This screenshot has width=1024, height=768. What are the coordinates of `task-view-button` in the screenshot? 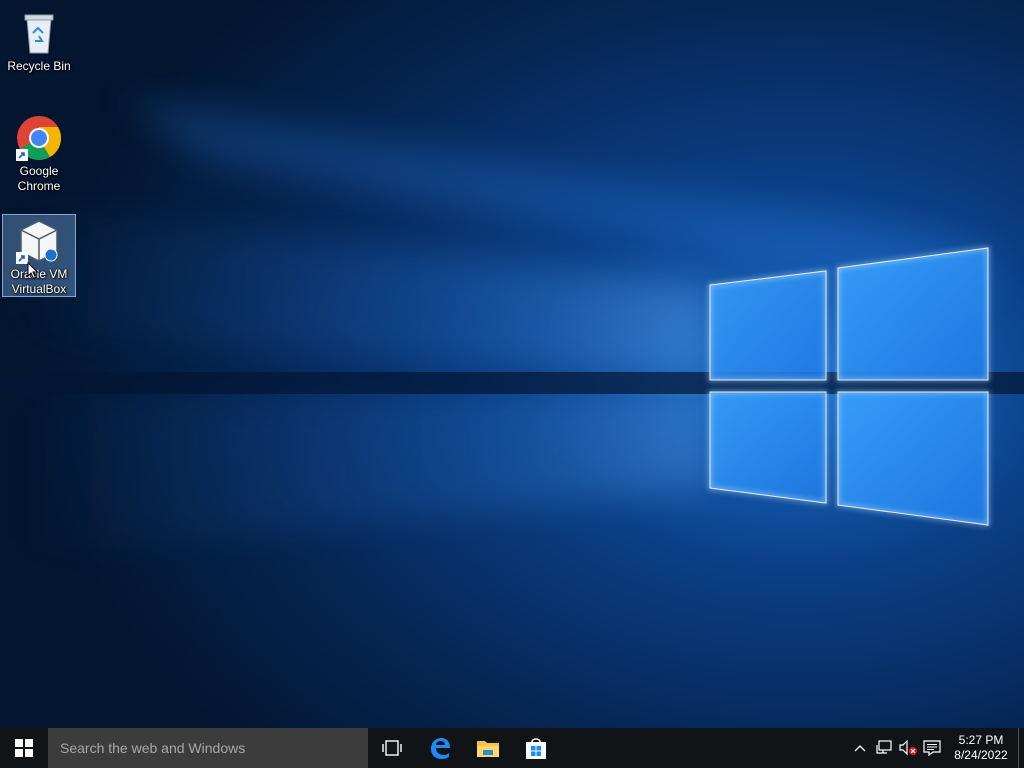 It's located at (392, 748).